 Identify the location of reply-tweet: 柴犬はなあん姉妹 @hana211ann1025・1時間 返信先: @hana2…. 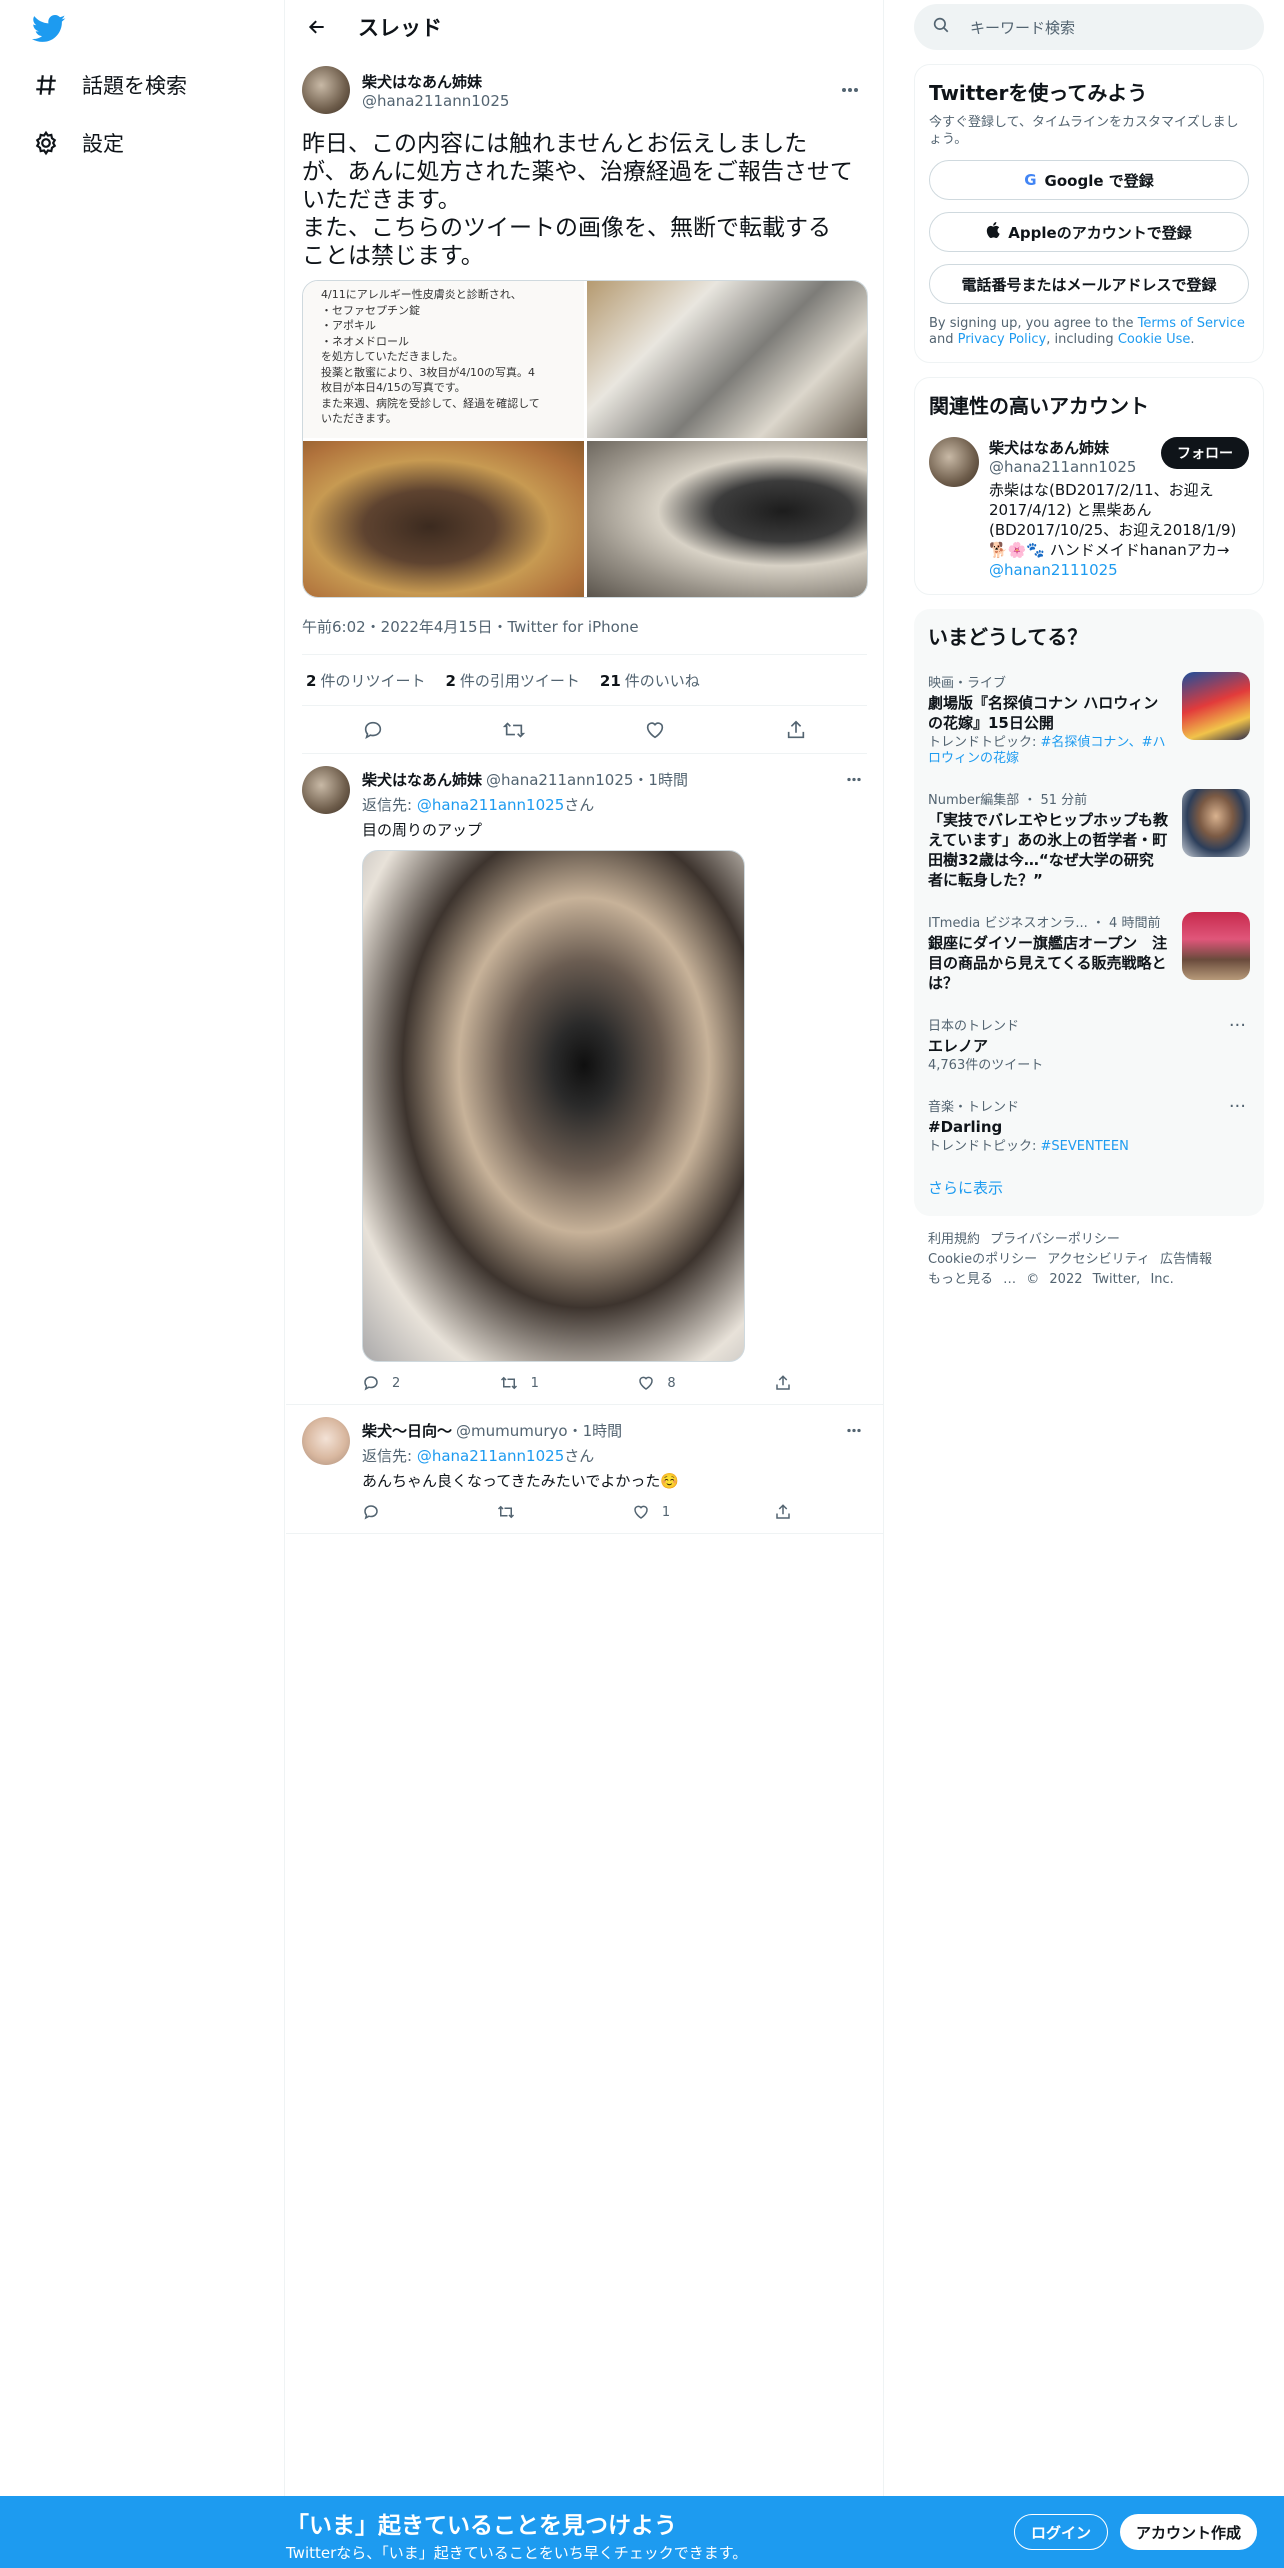
(584, 1079).